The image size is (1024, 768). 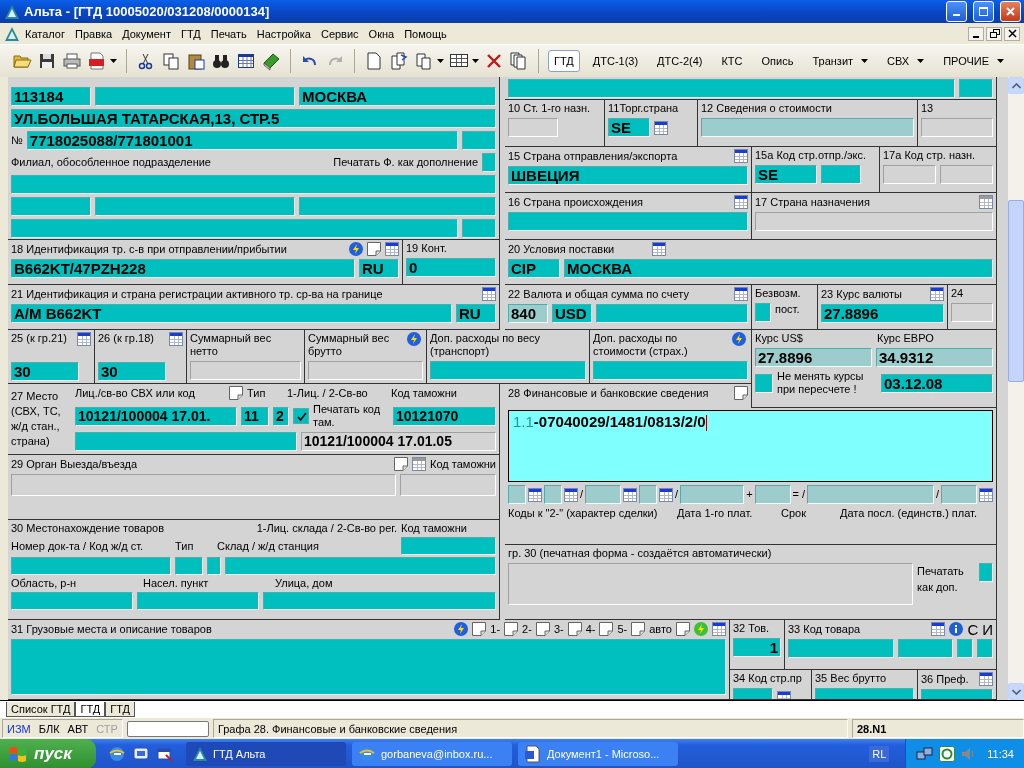 I want to click on pages-stack-icon, so click(x=519, y=61).